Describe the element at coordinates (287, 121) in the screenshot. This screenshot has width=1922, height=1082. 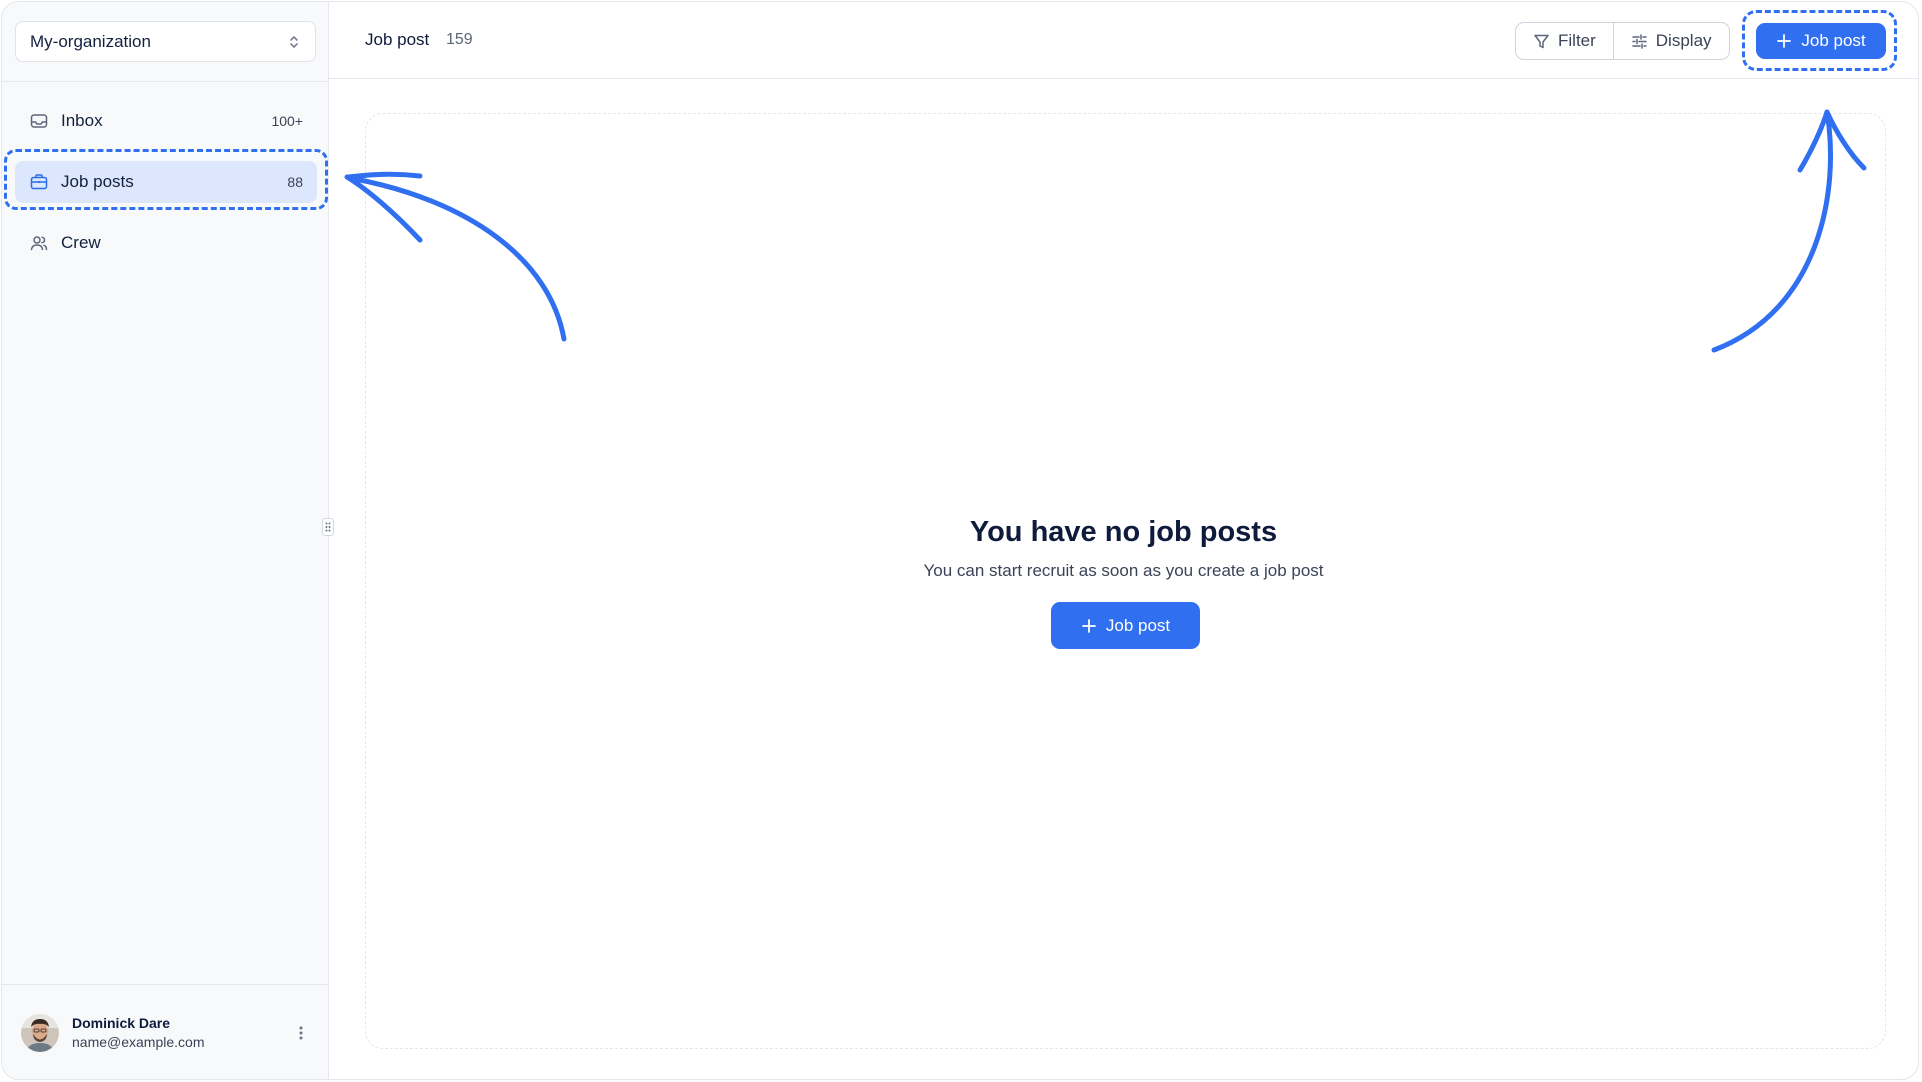
I see `sidebar-item-count: 100+` at that location.